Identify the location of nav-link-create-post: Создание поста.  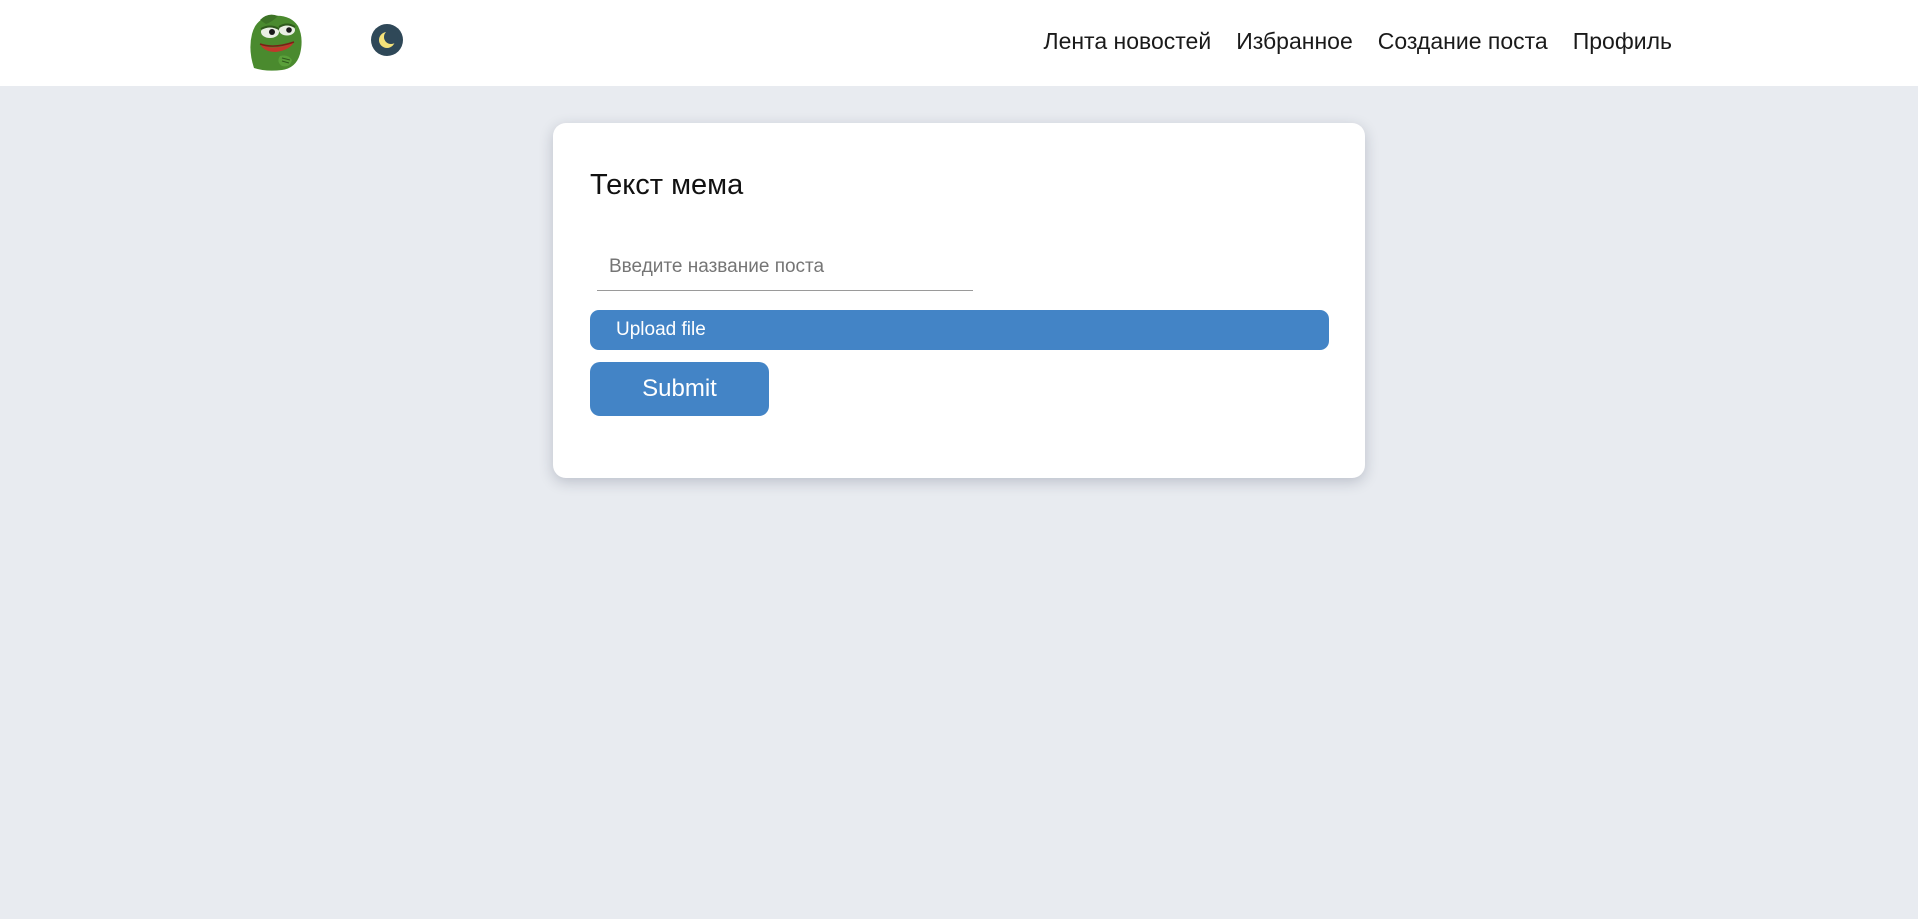
(1463, 41).